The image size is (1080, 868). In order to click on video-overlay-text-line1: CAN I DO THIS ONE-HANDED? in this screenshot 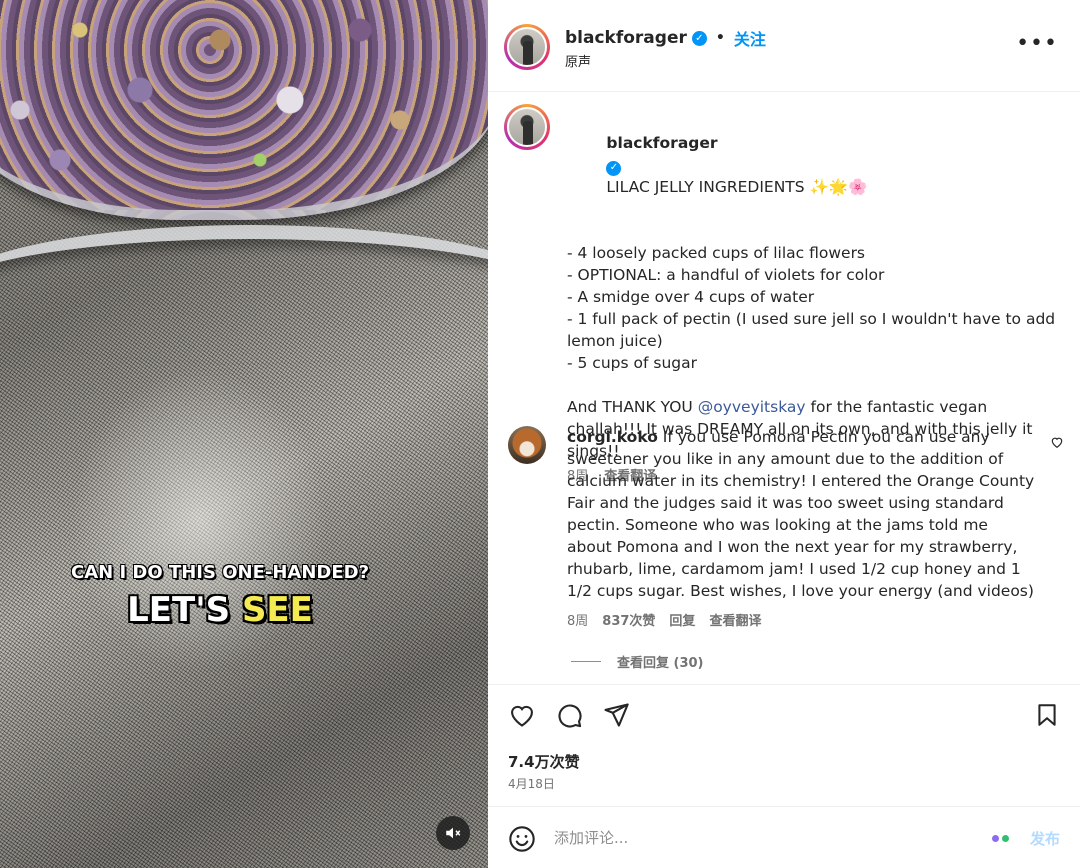, I will do `click(220, 572)`.